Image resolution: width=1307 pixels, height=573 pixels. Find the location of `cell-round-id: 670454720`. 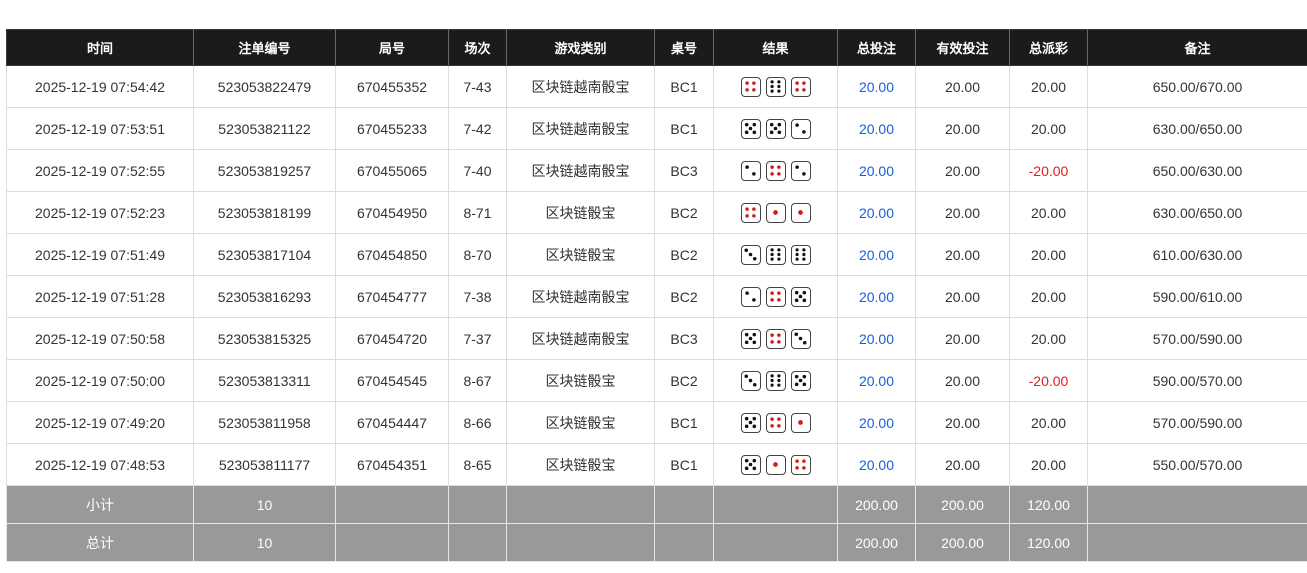

cell-round-id: 670454720 is located at coordinates (392, 338).